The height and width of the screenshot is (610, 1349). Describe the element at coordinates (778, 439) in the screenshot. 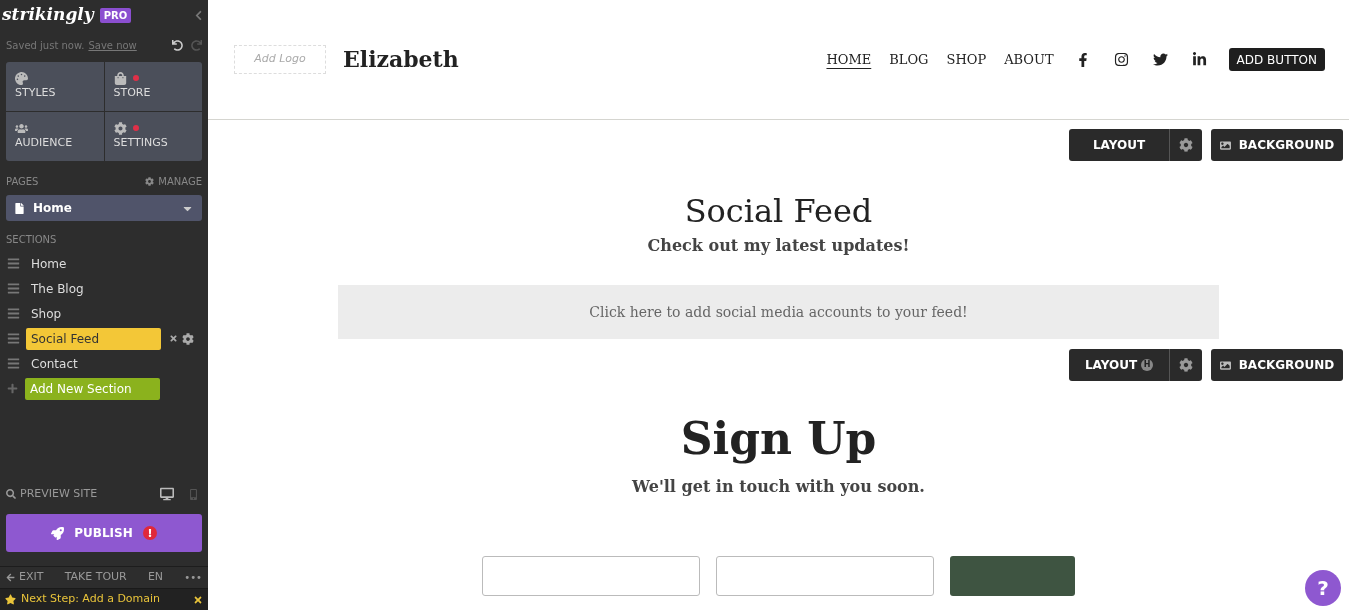

I see `section-title: Sign Up` at that location.